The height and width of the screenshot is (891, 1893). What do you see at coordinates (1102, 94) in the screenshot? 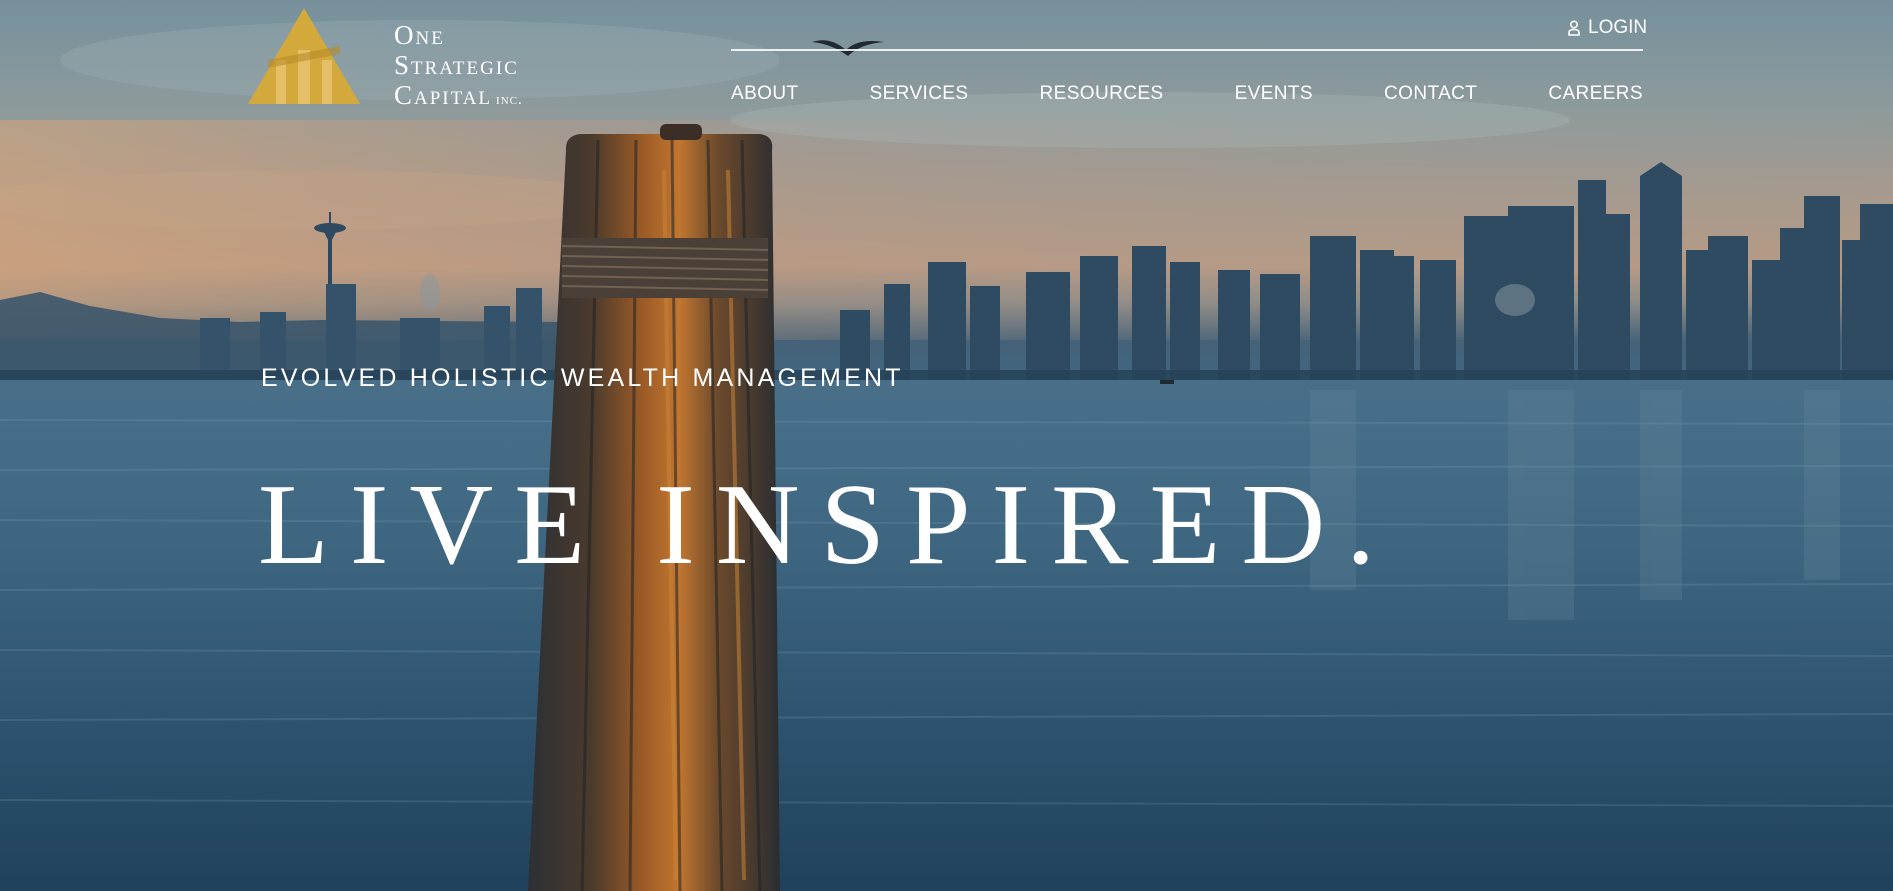
I see `nav-item-resources: RESOURCES` at bounding box center [1102, 94].